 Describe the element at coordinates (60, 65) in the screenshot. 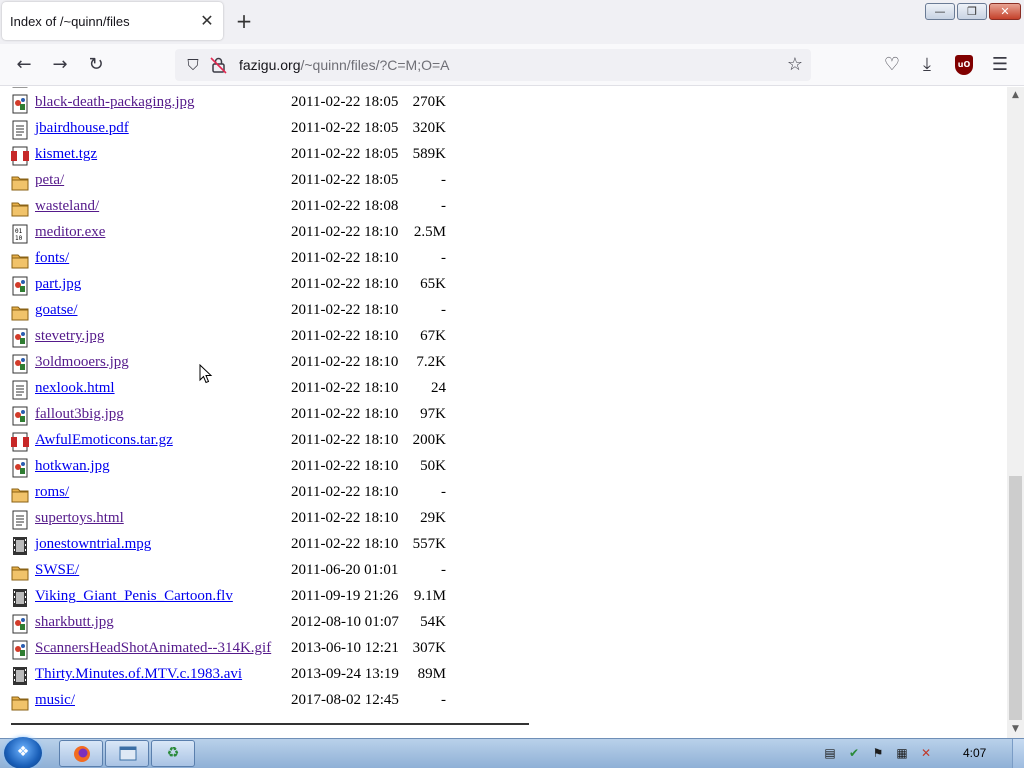

I see `forward-icon: →` at that location.